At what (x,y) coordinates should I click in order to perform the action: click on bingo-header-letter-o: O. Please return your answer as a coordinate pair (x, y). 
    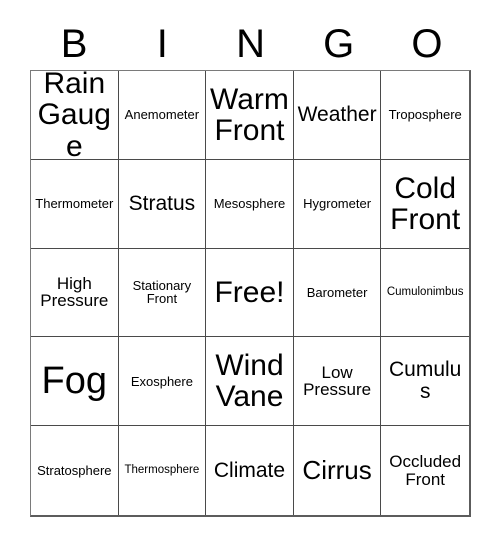
    Looking at the image, I should click on (427, 44).